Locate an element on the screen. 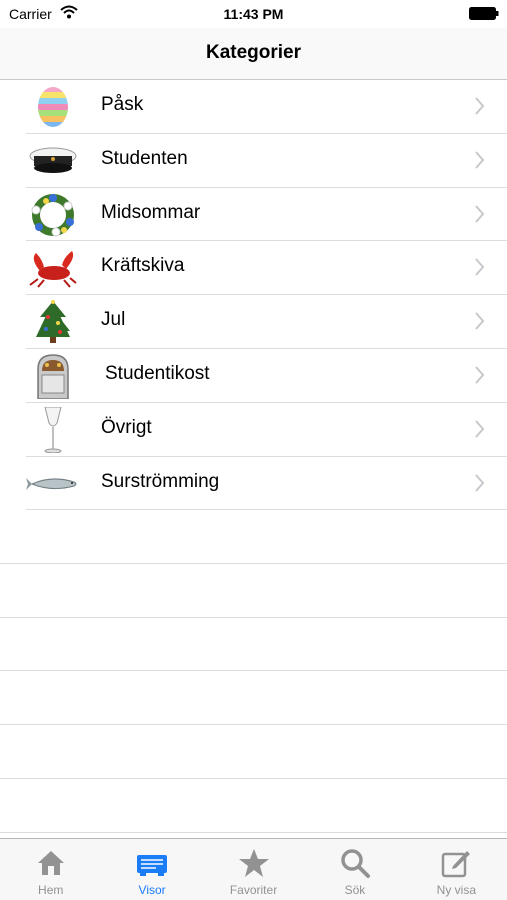  tab-hem: Hem is located at coordinates (50, 869).